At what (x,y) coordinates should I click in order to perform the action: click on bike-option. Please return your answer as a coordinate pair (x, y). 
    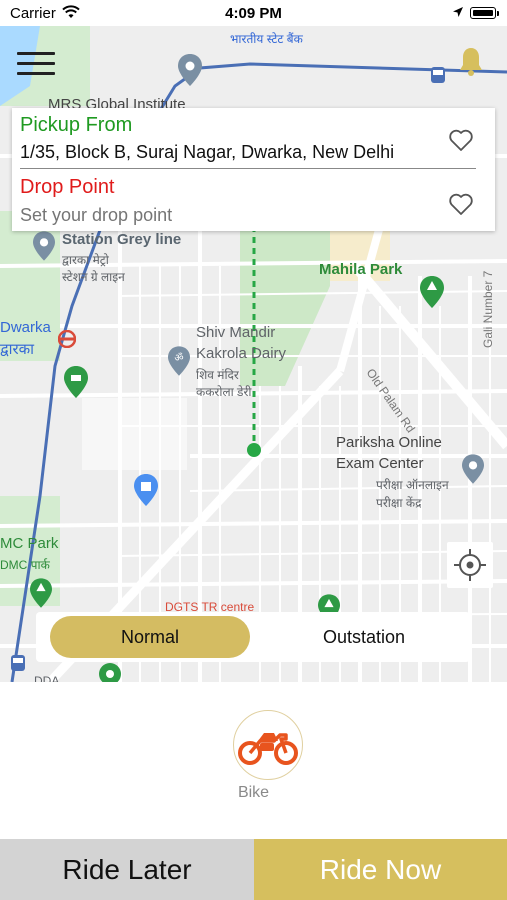
    Looking at the image, I should click on (268, 745).